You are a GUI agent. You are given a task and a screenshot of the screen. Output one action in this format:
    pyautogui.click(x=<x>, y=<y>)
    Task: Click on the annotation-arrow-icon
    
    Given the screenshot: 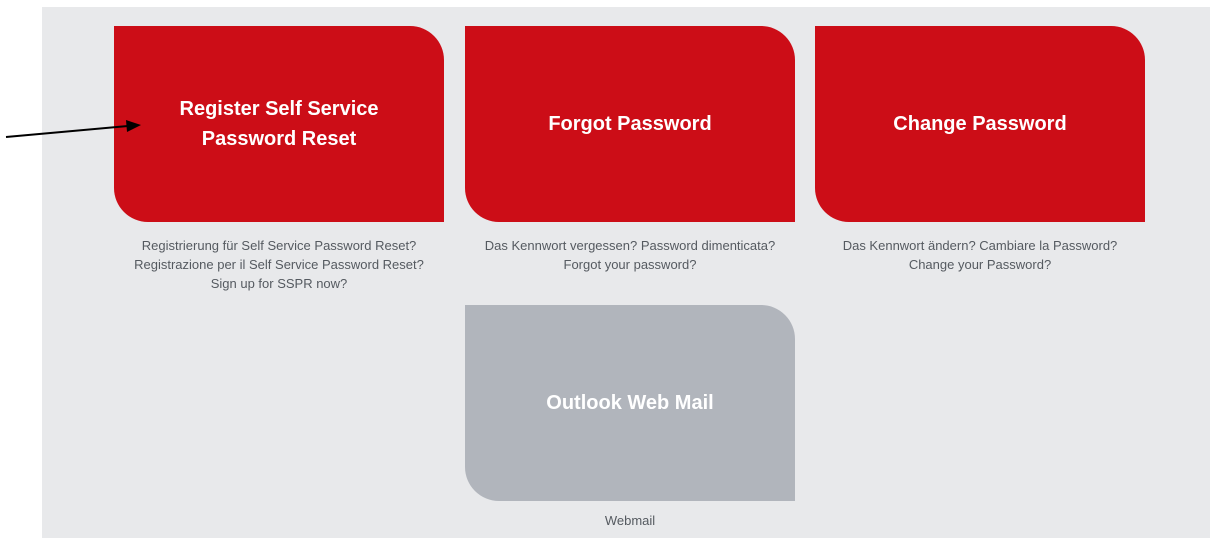 What is the action you would take?
    pyautogui.click(x=73, y=129)
    